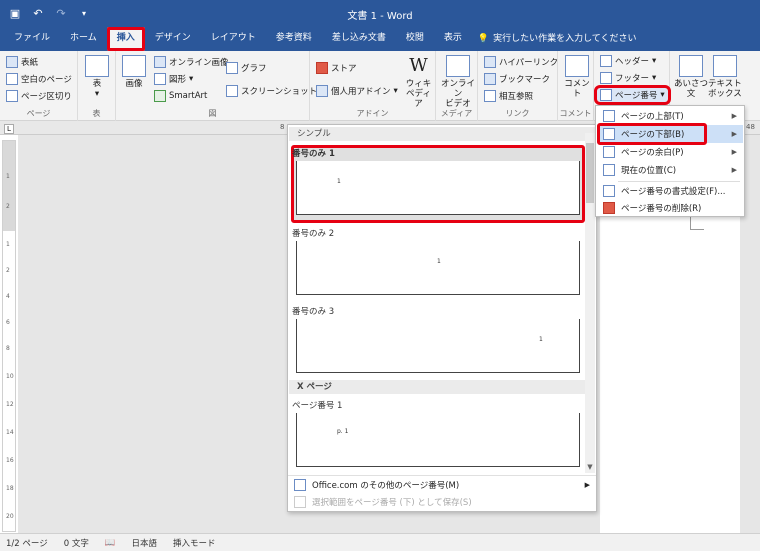 This screenshot has height=551, width=760. I want to click on group-label-comments: コメント, so click(575, 113).